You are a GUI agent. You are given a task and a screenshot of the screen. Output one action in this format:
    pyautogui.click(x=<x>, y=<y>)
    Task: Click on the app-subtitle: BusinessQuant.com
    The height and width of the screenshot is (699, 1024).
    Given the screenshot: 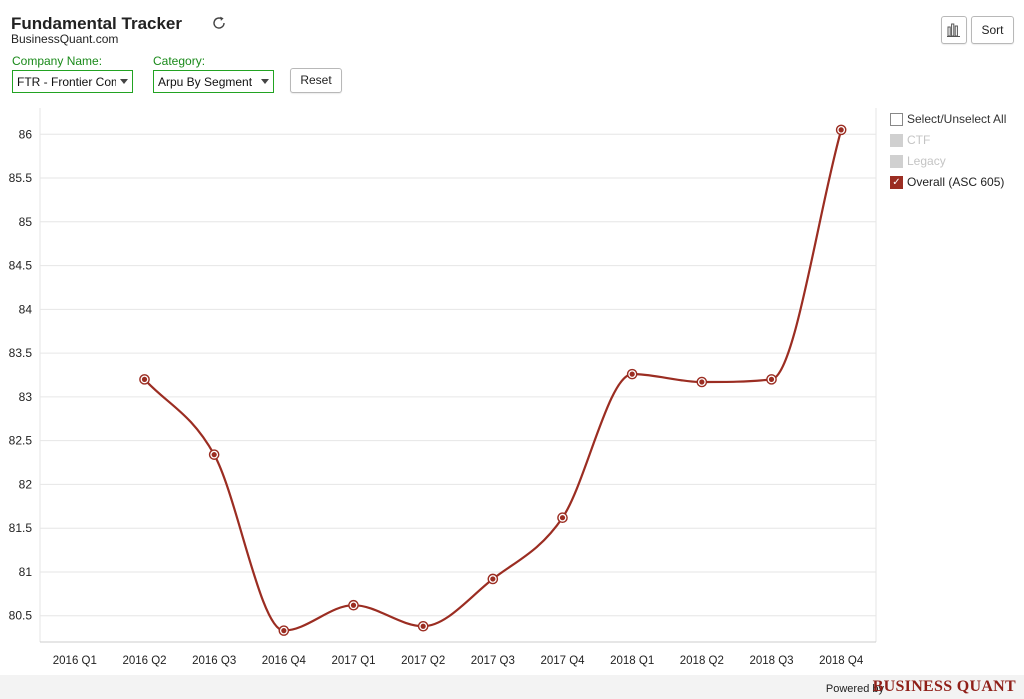 What is the action you would take?
    pyautogui.click(x=65, y=39)
    